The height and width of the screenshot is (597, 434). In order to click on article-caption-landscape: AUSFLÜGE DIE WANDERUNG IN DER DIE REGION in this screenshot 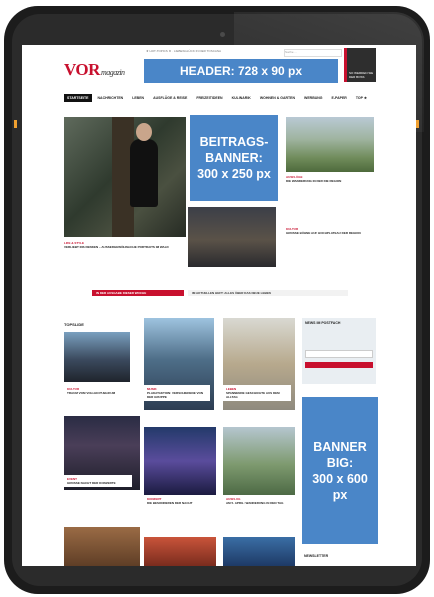, I will do `click(330, 179)`.